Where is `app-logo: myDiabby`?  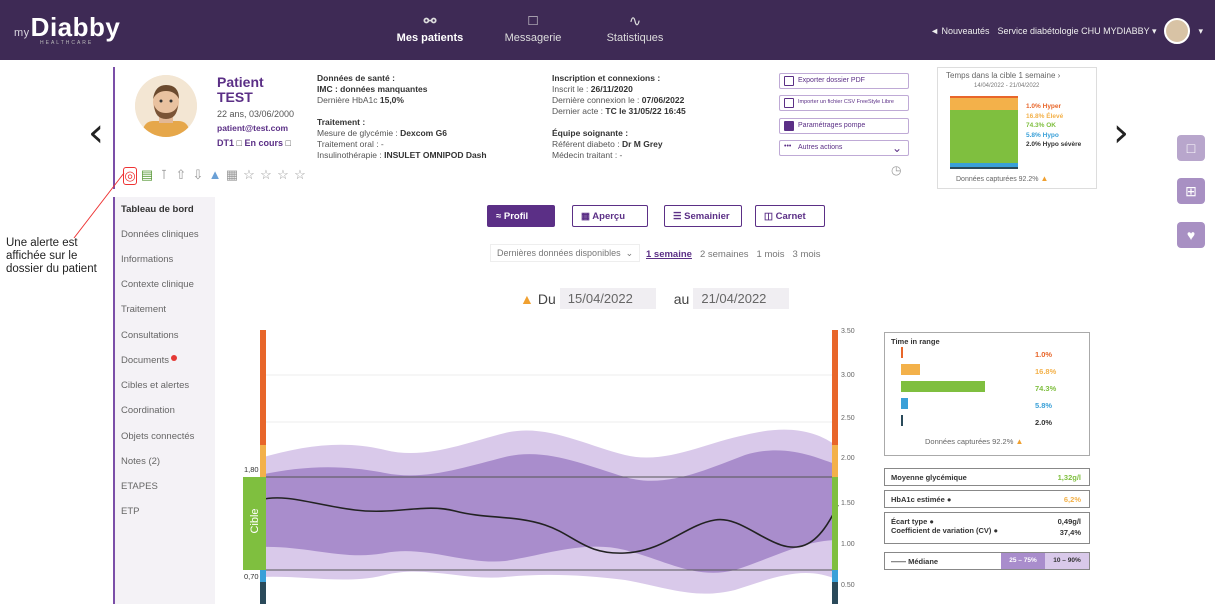
app-logo: myDiabby is located at coordinates (67, 27).